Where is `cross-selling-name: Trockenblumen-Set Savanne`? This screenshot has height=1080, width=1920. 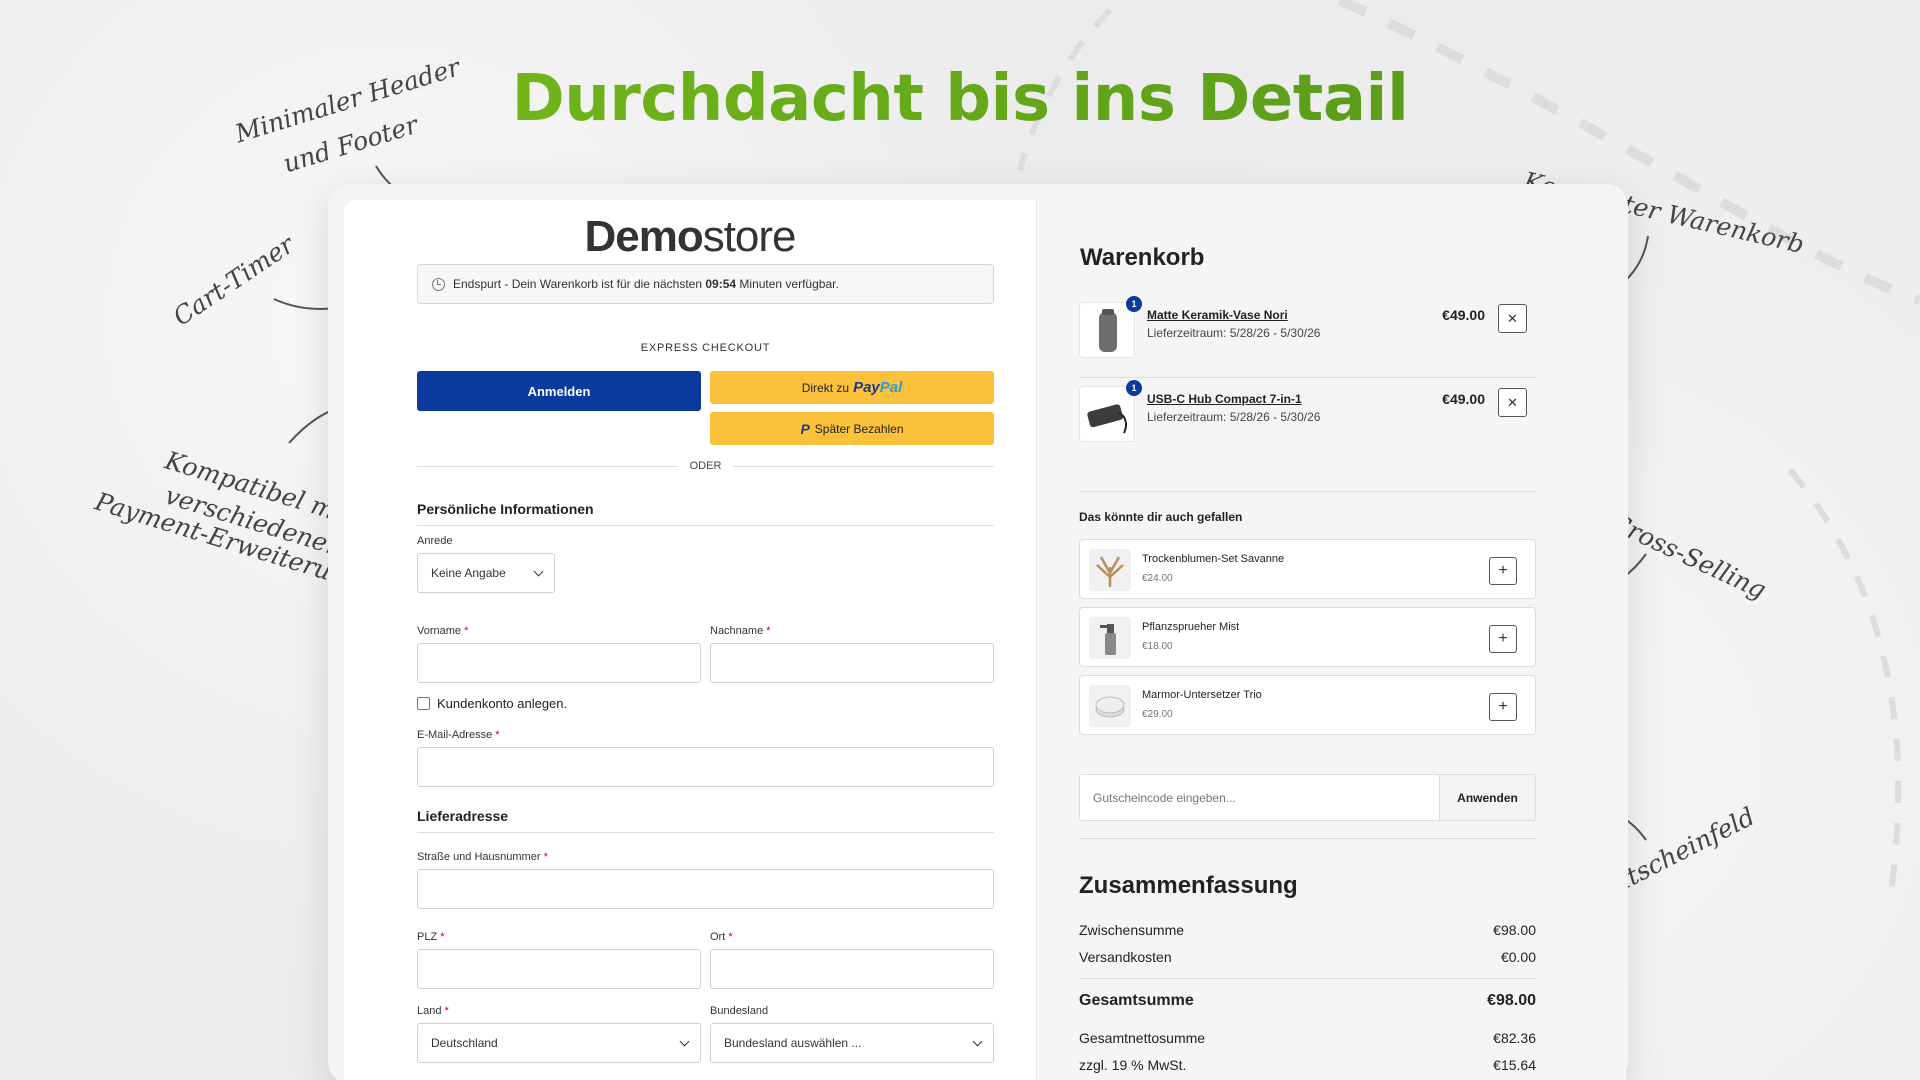
cross-selling-name: Trockenblumen-Set Savanne is located at coordinates (1213, 559).